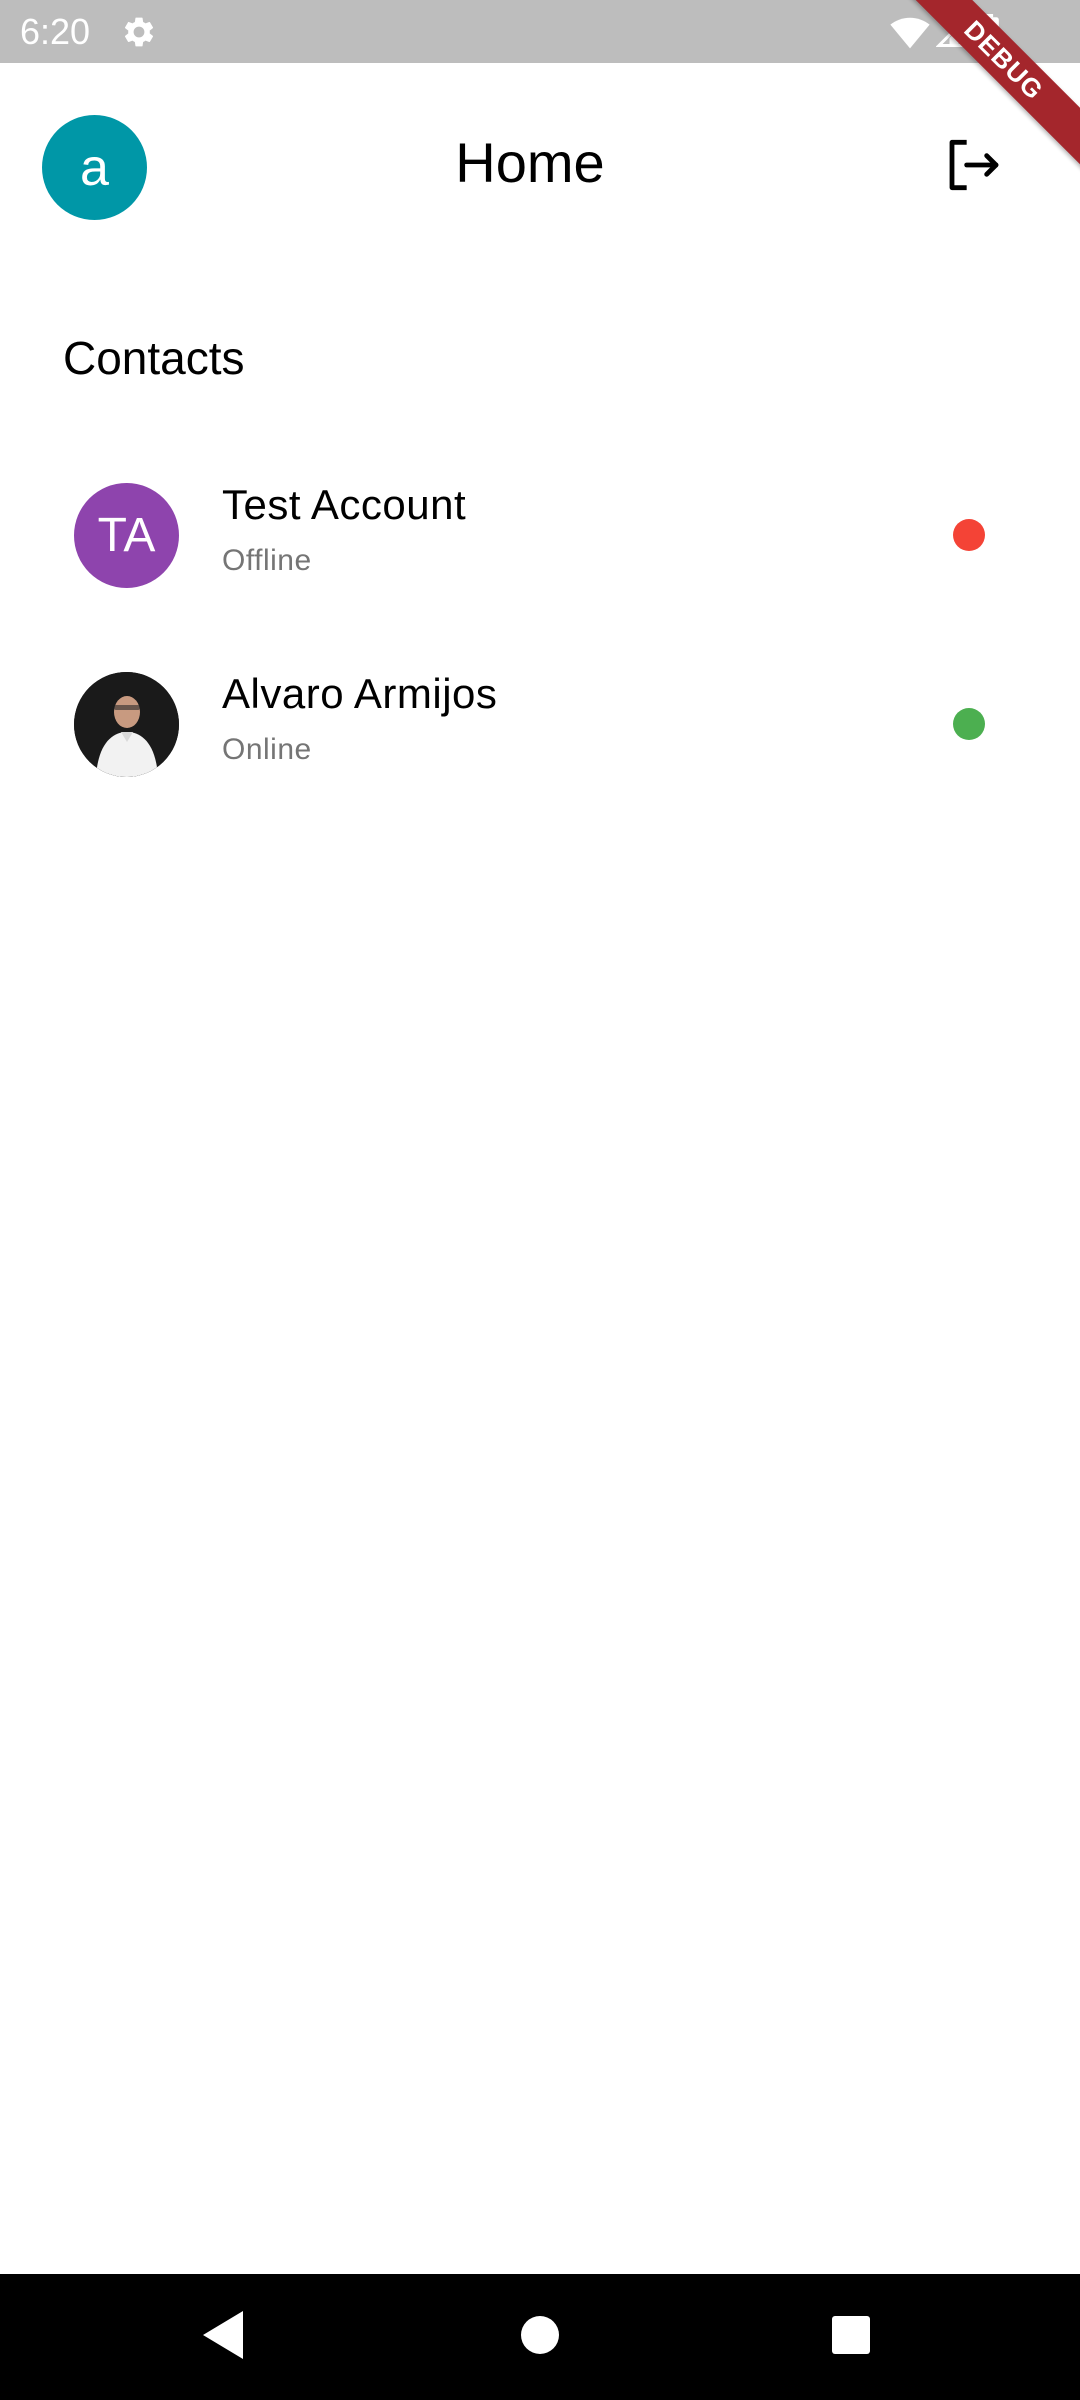 The height and width of the screenshot is (2400, 1080). What do you see at coordinates (910, 32) in the screenshot?
I see `wifi-icon` at bounding box center [910, 32].